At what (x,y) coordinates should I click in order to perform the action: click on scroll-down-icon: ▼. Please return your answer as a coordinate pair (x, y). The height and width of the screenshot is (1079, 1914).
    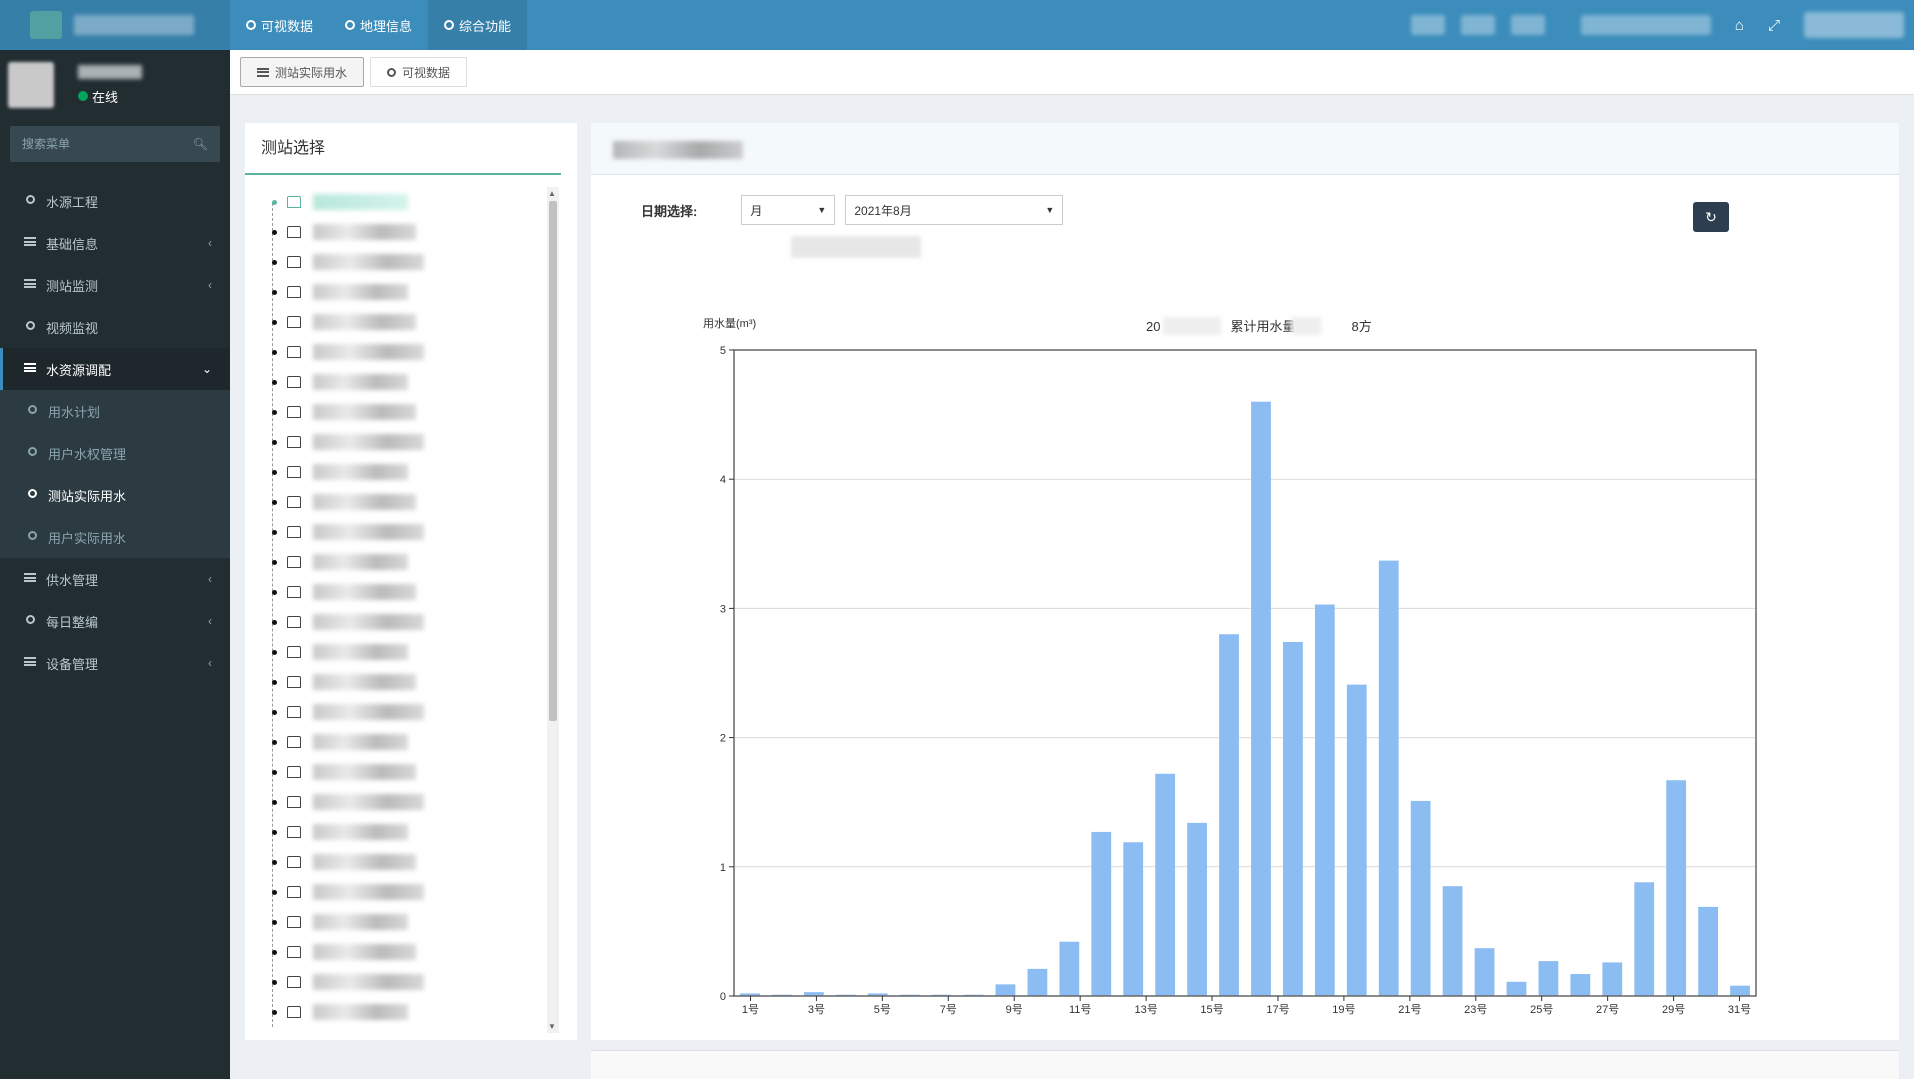
    Looking at the image, I should click on (552, 1026).